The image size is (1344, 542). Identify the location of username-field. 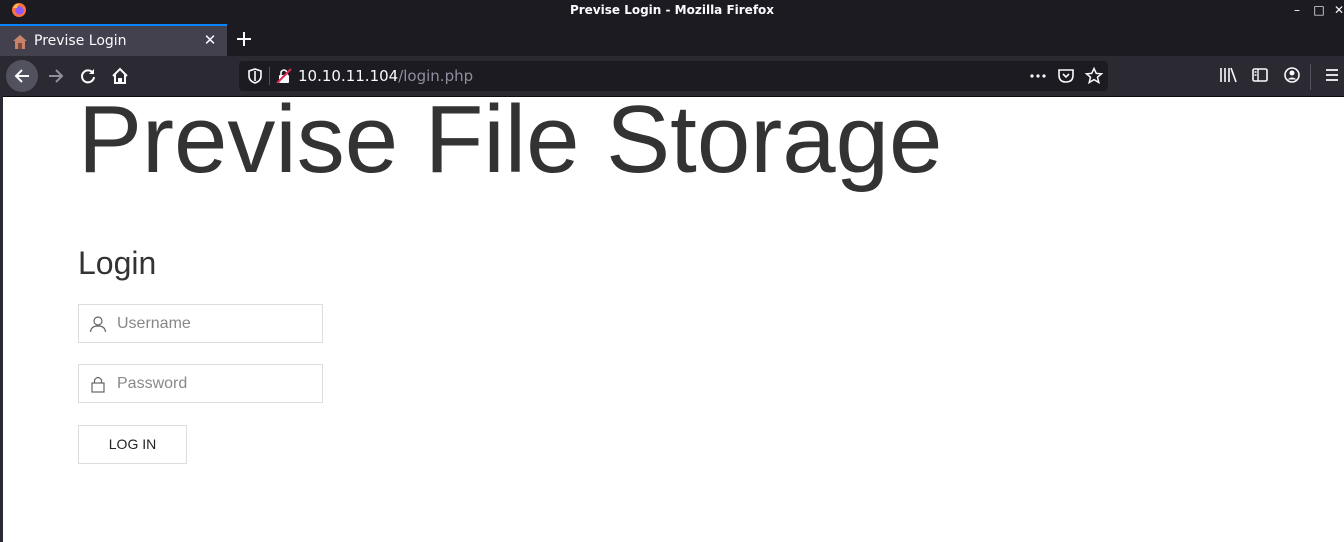
(200, 323).